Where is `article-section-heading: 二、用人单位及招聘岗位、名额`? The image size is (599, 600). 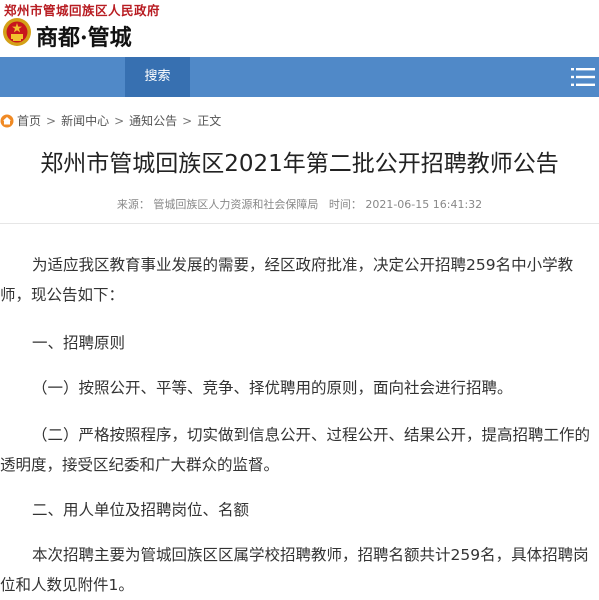 article-section-heading: 二、用人单位及招聘岗位、名额 is located at coordinates (141, 510).